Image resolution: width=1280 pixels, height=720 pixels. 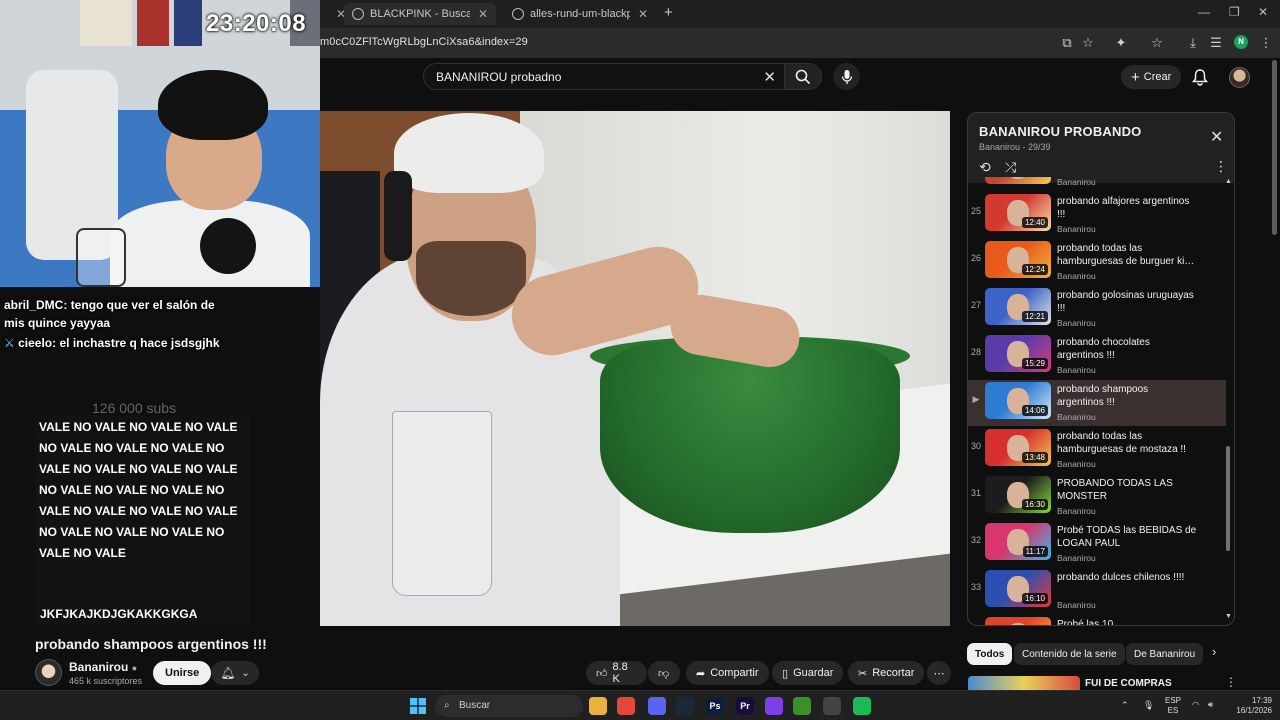 I want to click on playlist-item-thumbnail: 16:10, so click(x=1018, y=588).